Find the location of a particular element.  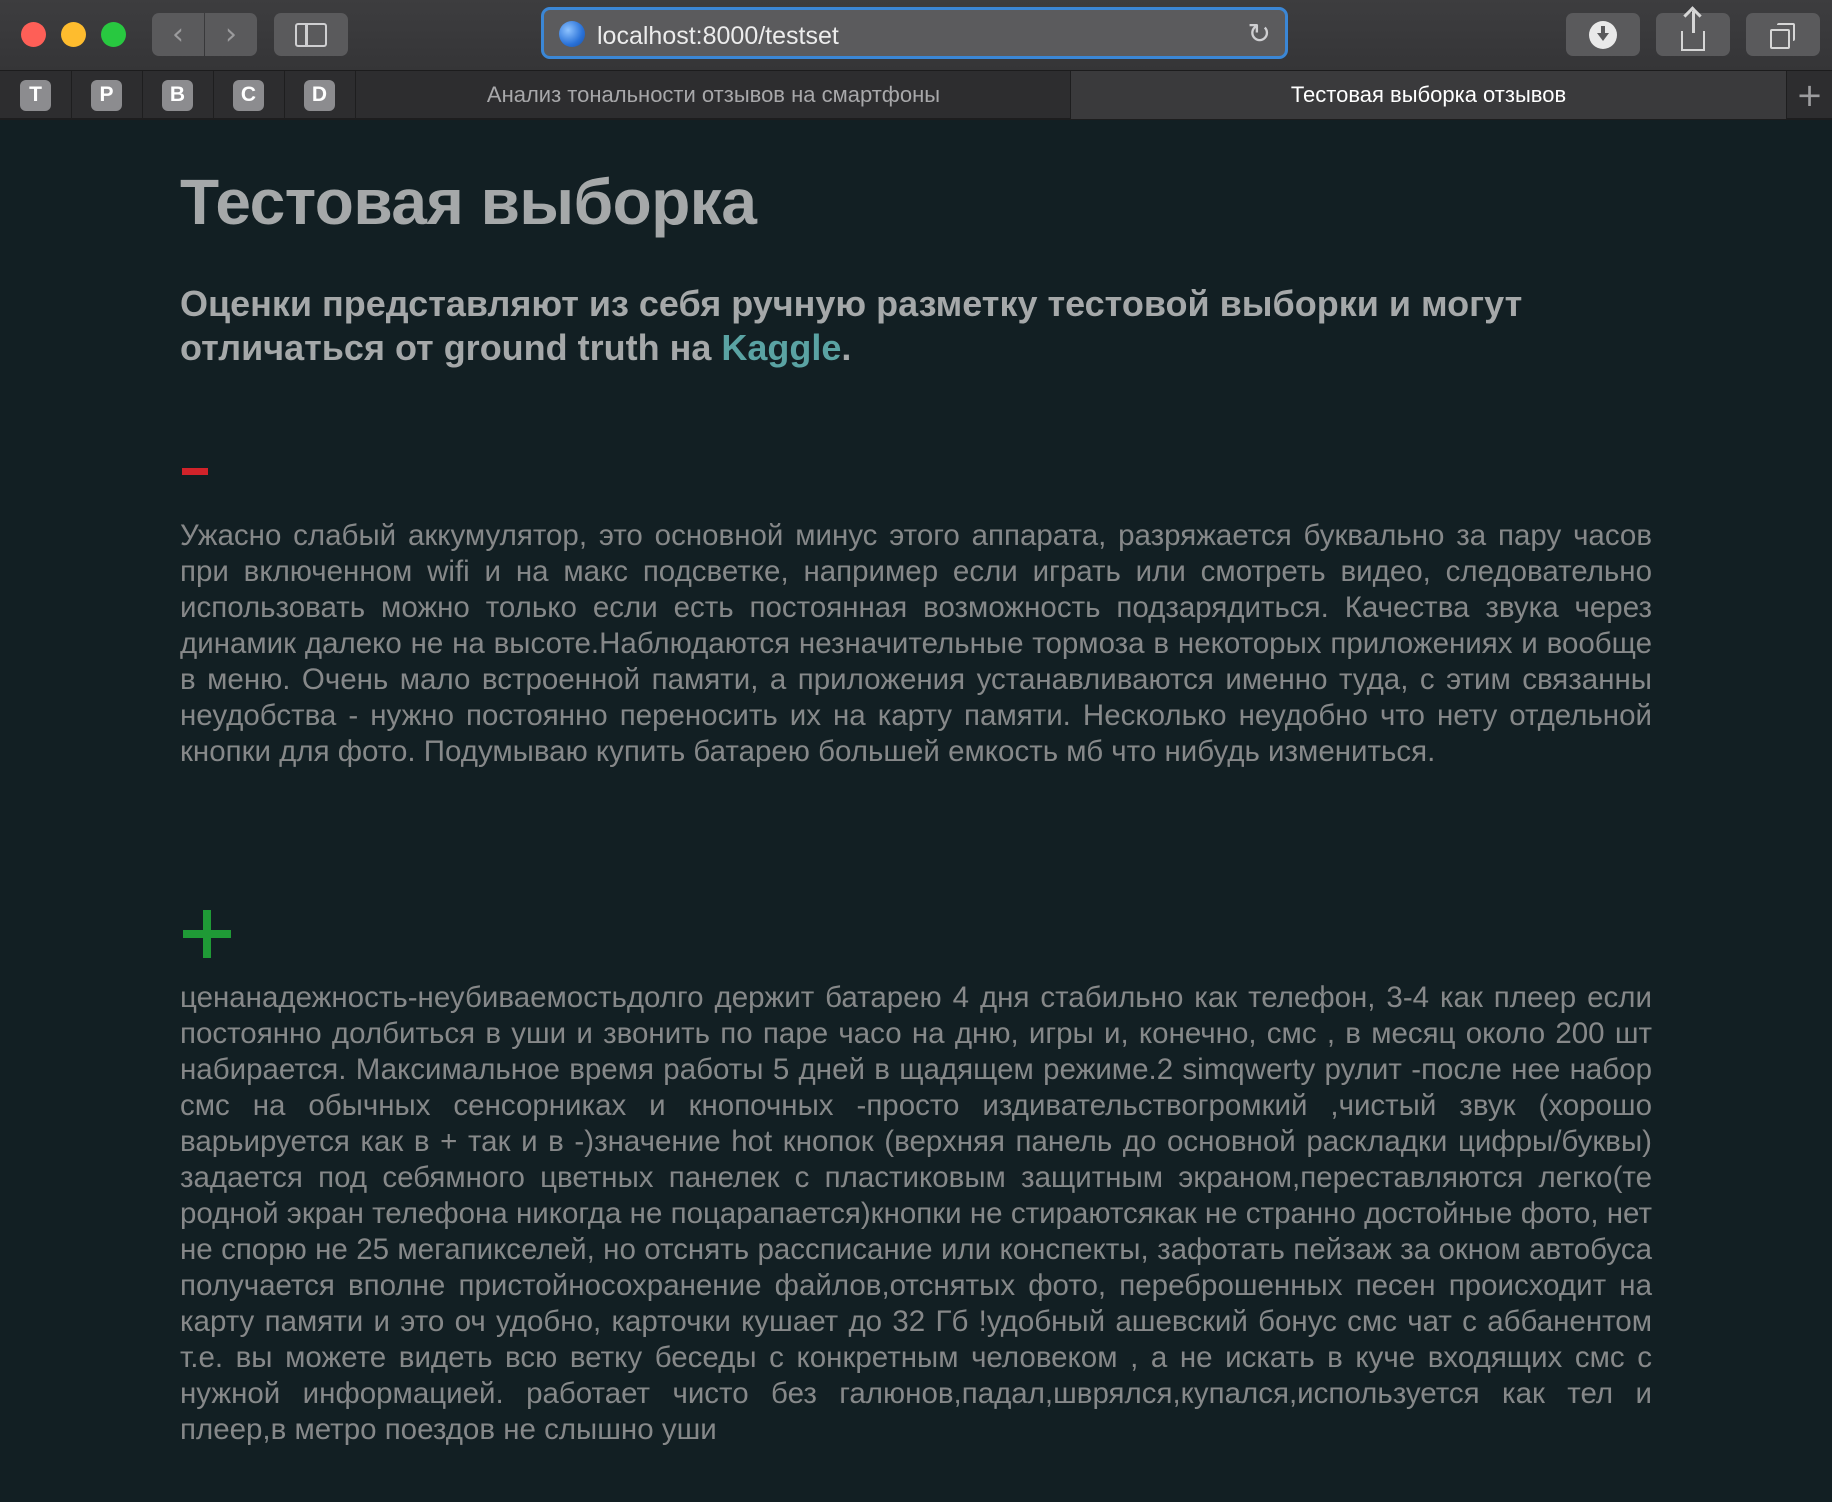

back-button: ‹ is located at coordinates (178, 34).